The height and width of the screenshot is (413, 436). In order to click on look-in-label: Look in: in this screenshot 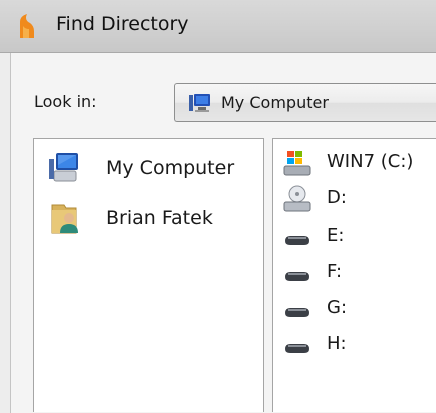, I will do `click(65, 101)`.